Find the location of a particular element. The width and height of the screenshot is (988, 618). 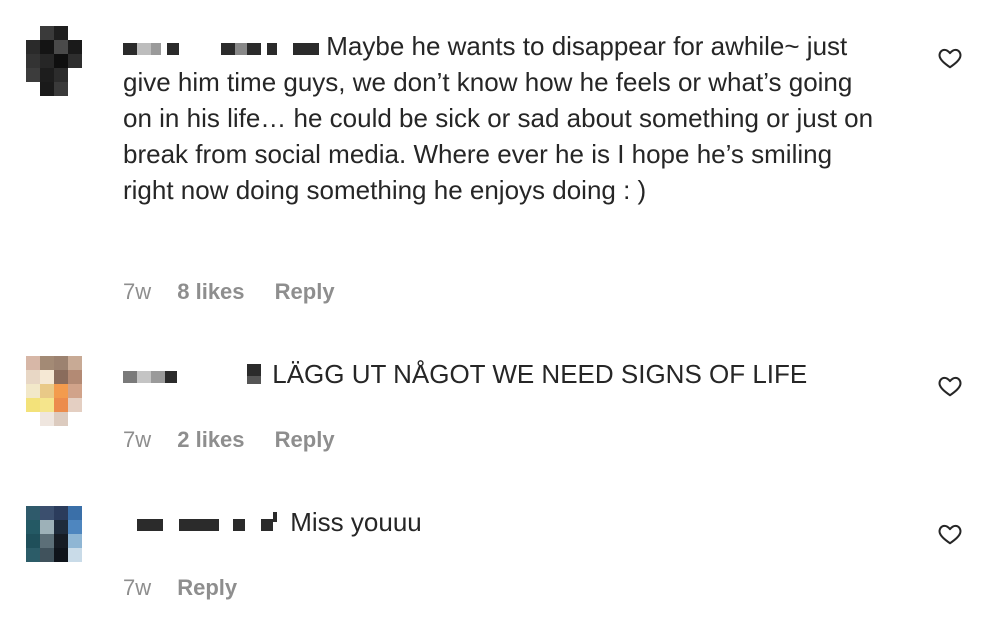

likes-count: 8 likes is located at coordinates (210, 292).